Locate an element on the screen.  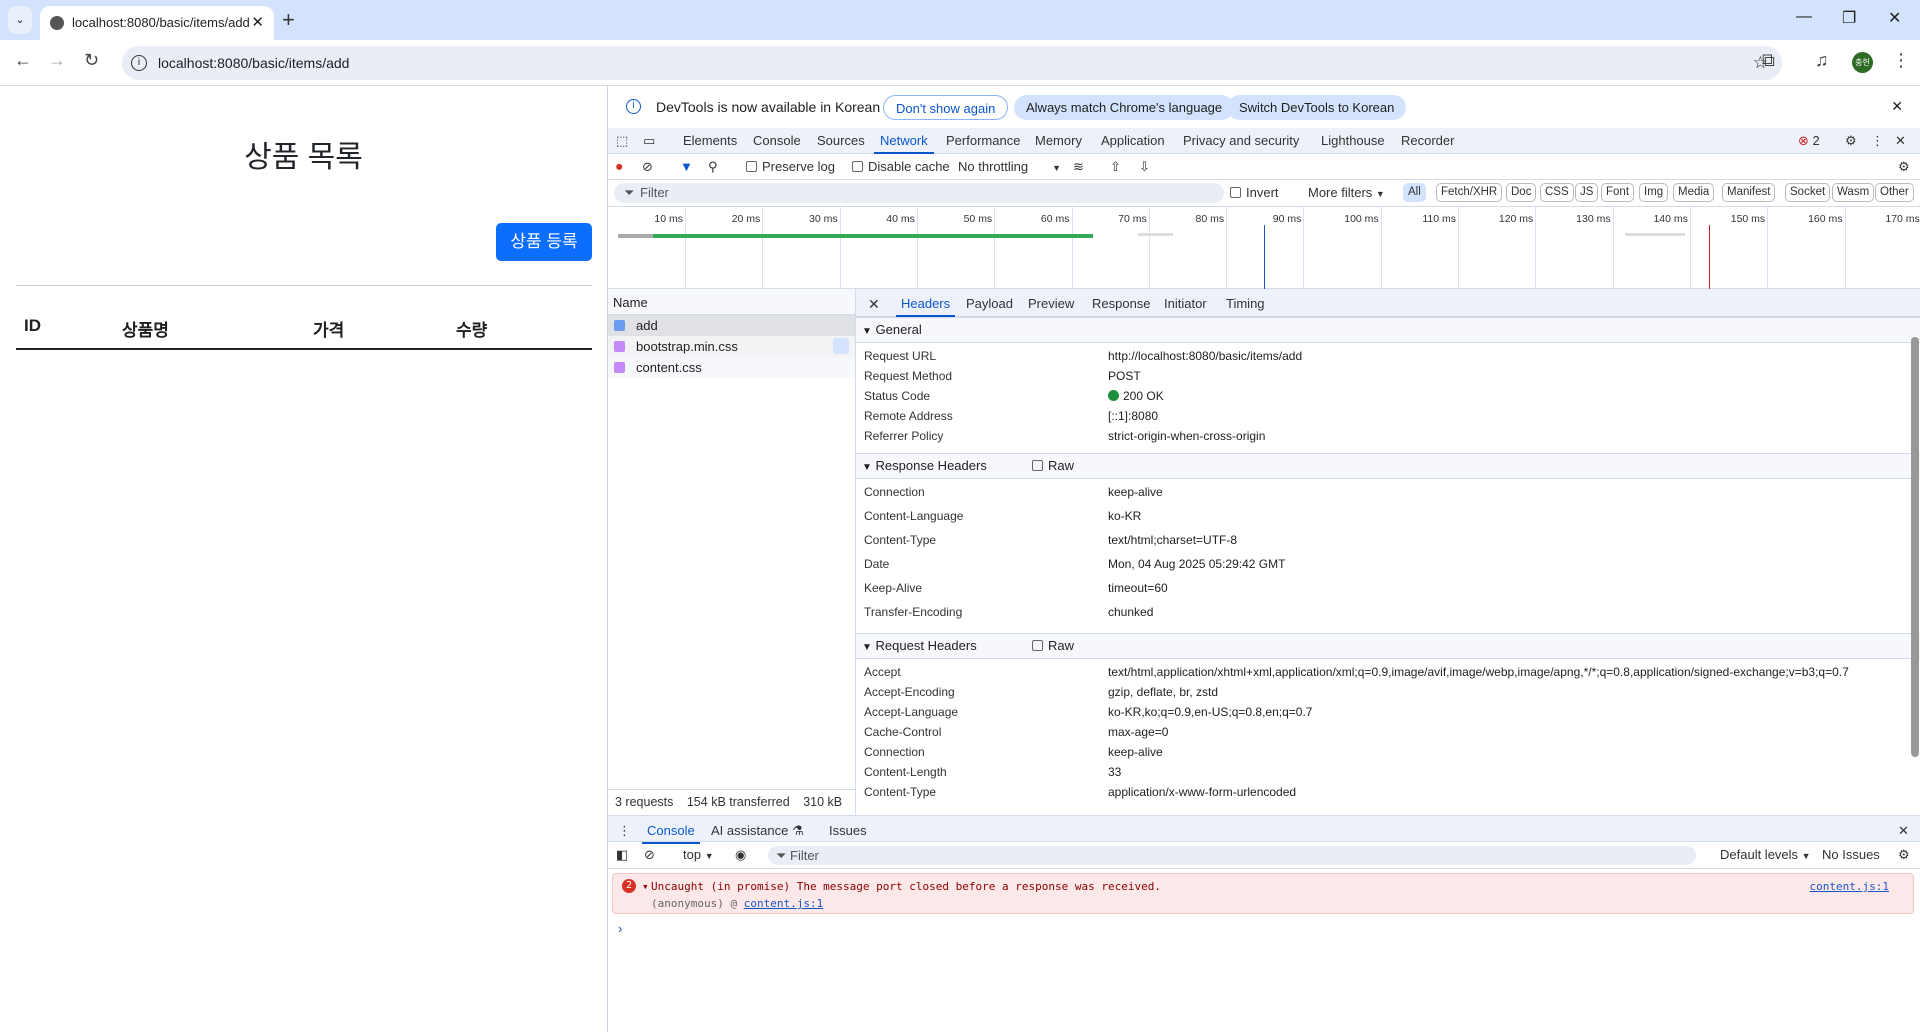
match-language-button: Always match Chrome's language is located at coordinates (1124, 107).